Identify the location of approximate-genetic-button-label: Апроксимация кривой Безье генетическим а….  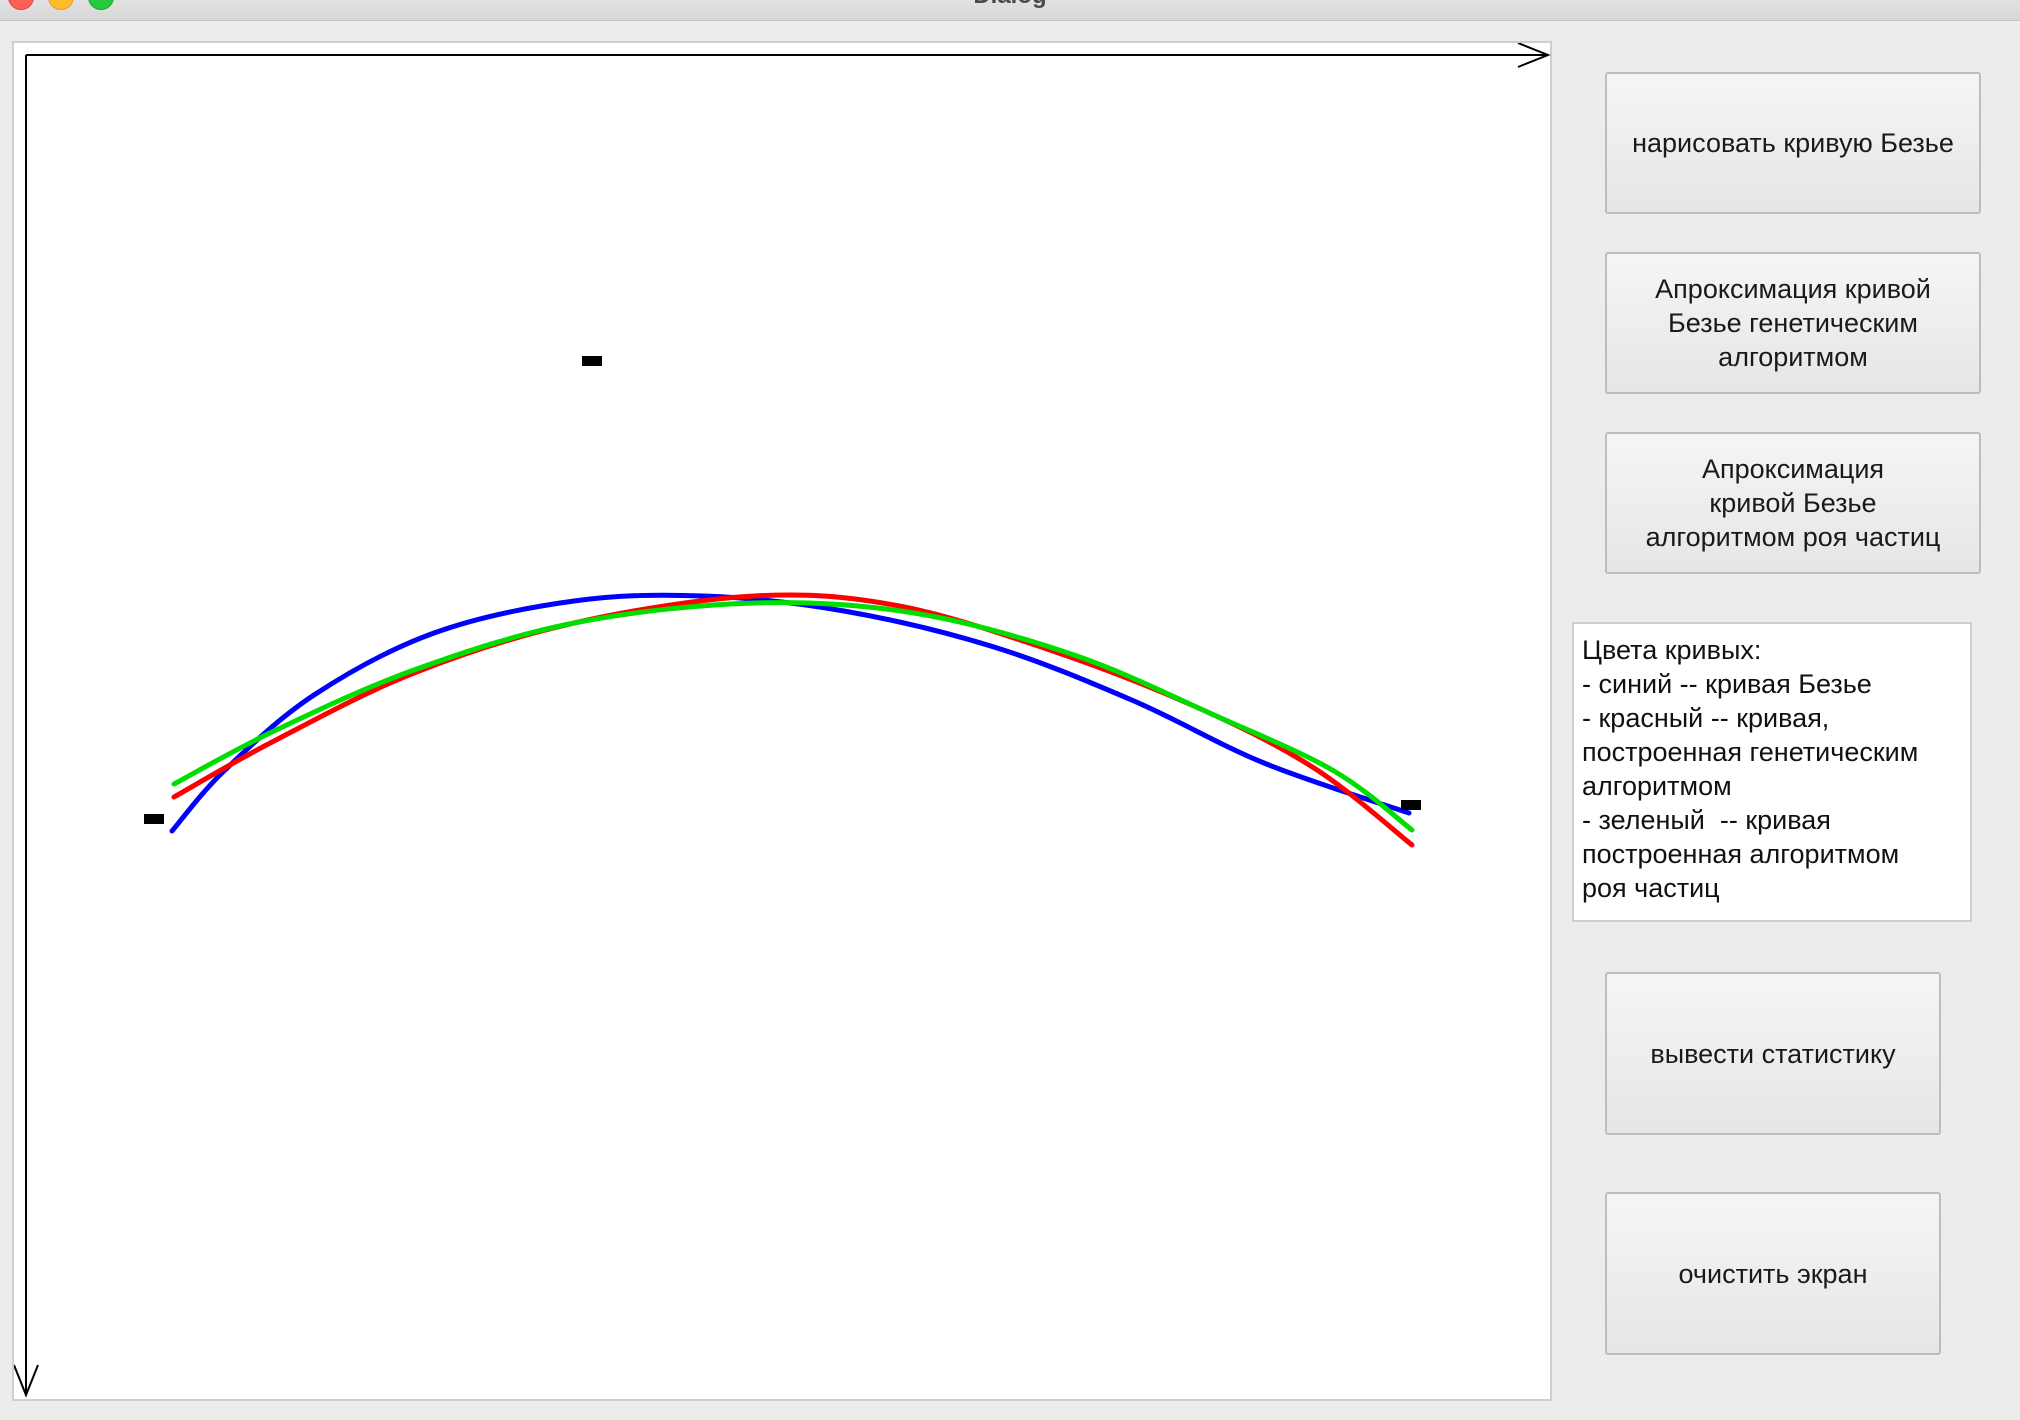
(1793, 323).